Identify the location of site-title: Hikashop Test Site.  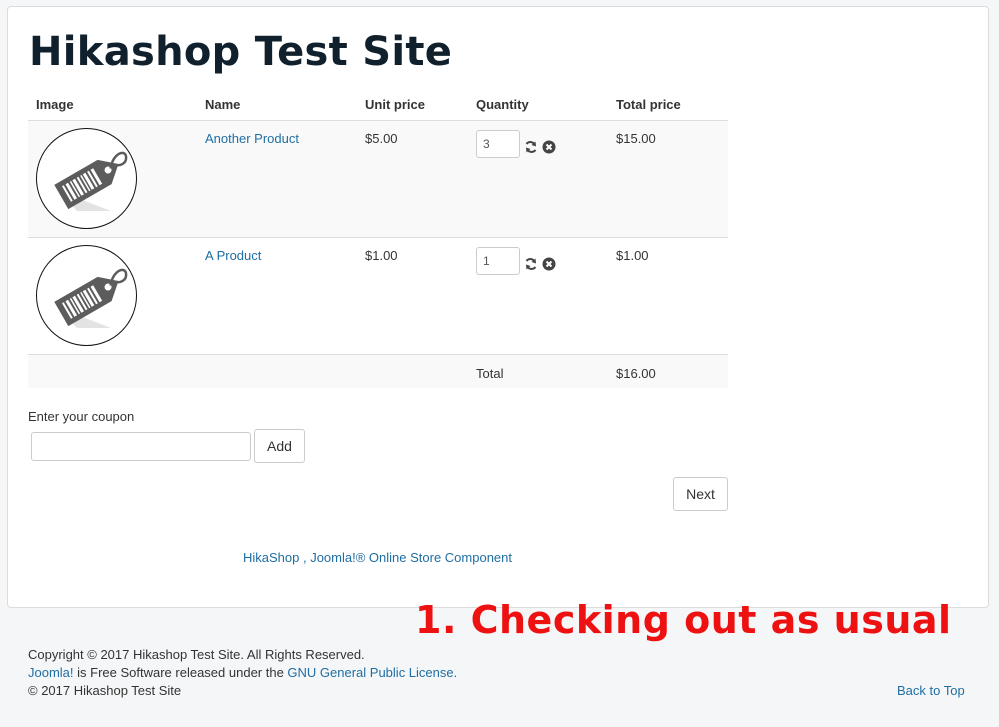
(241, 52).